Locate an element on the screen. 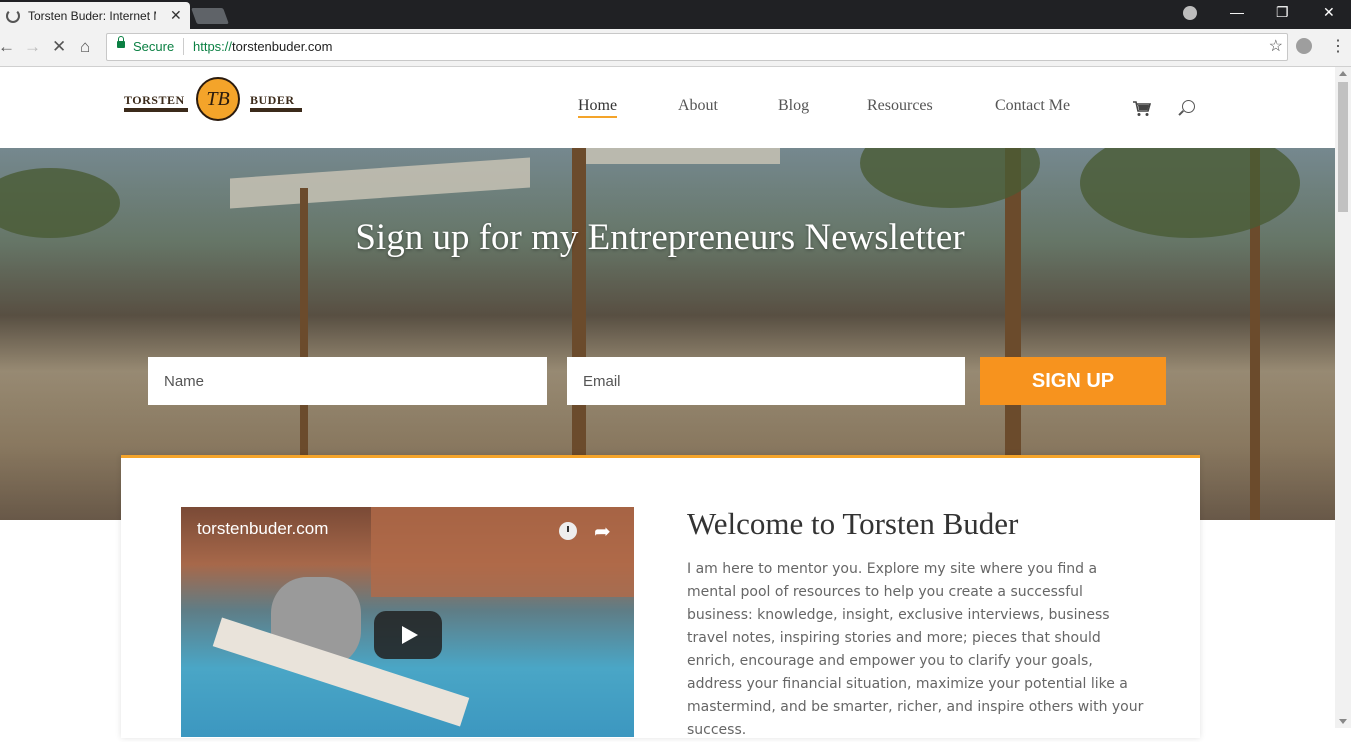 The height and width of the screenshot is (742, 1351). stop-icon: ✕ is located at coordinates (59, 47).